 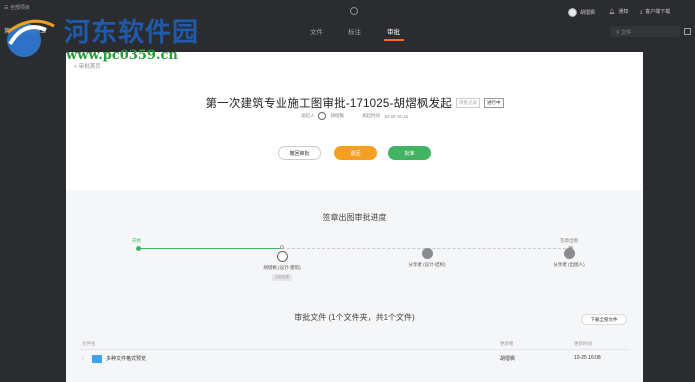 I want to click on progress-title: 签章出图审批进度, so click(x=354, y=217).